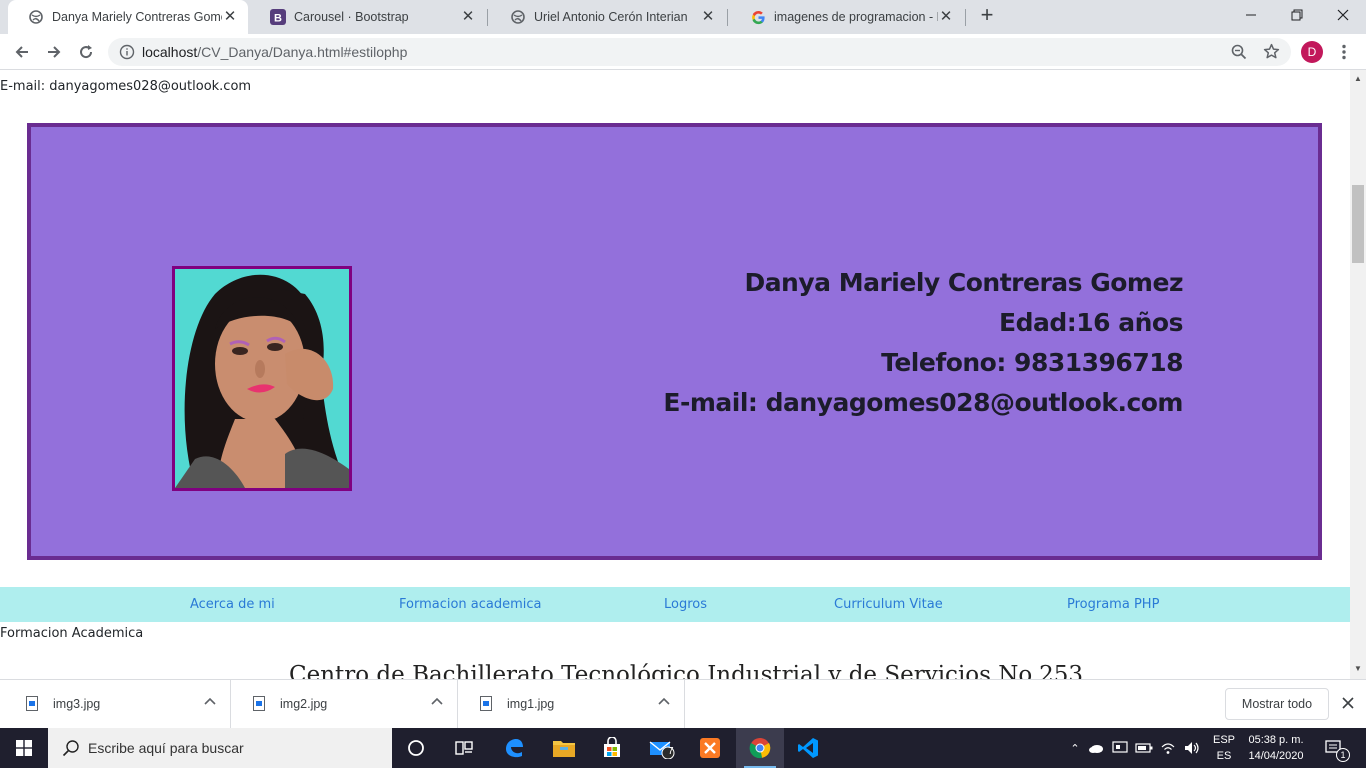 Image resolution: width=1366 pixels, height=768 pixels. I want to click on tab-title: Uriel Antonio Cerón Interian, so click(611, 17).